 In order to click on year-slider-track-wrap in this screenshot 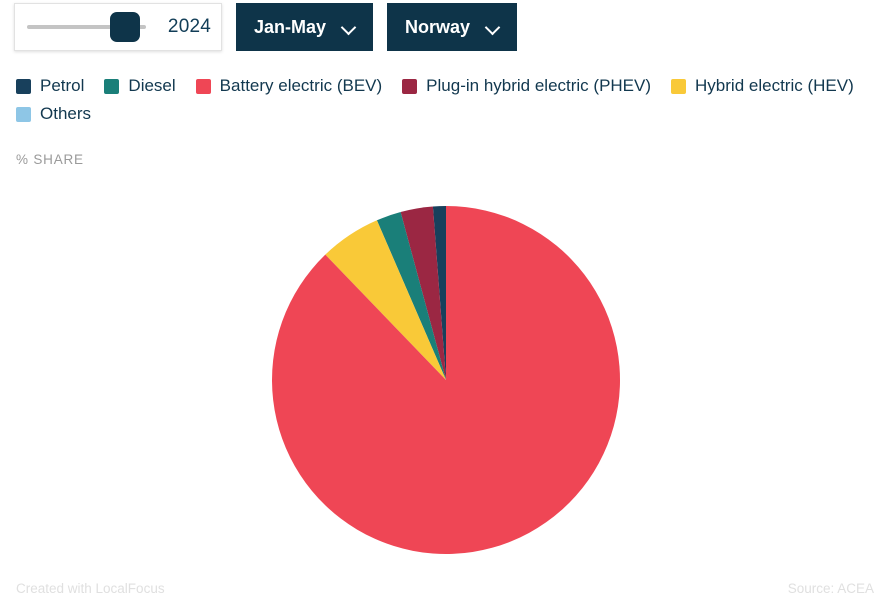, I will do `click(90, 27)`.